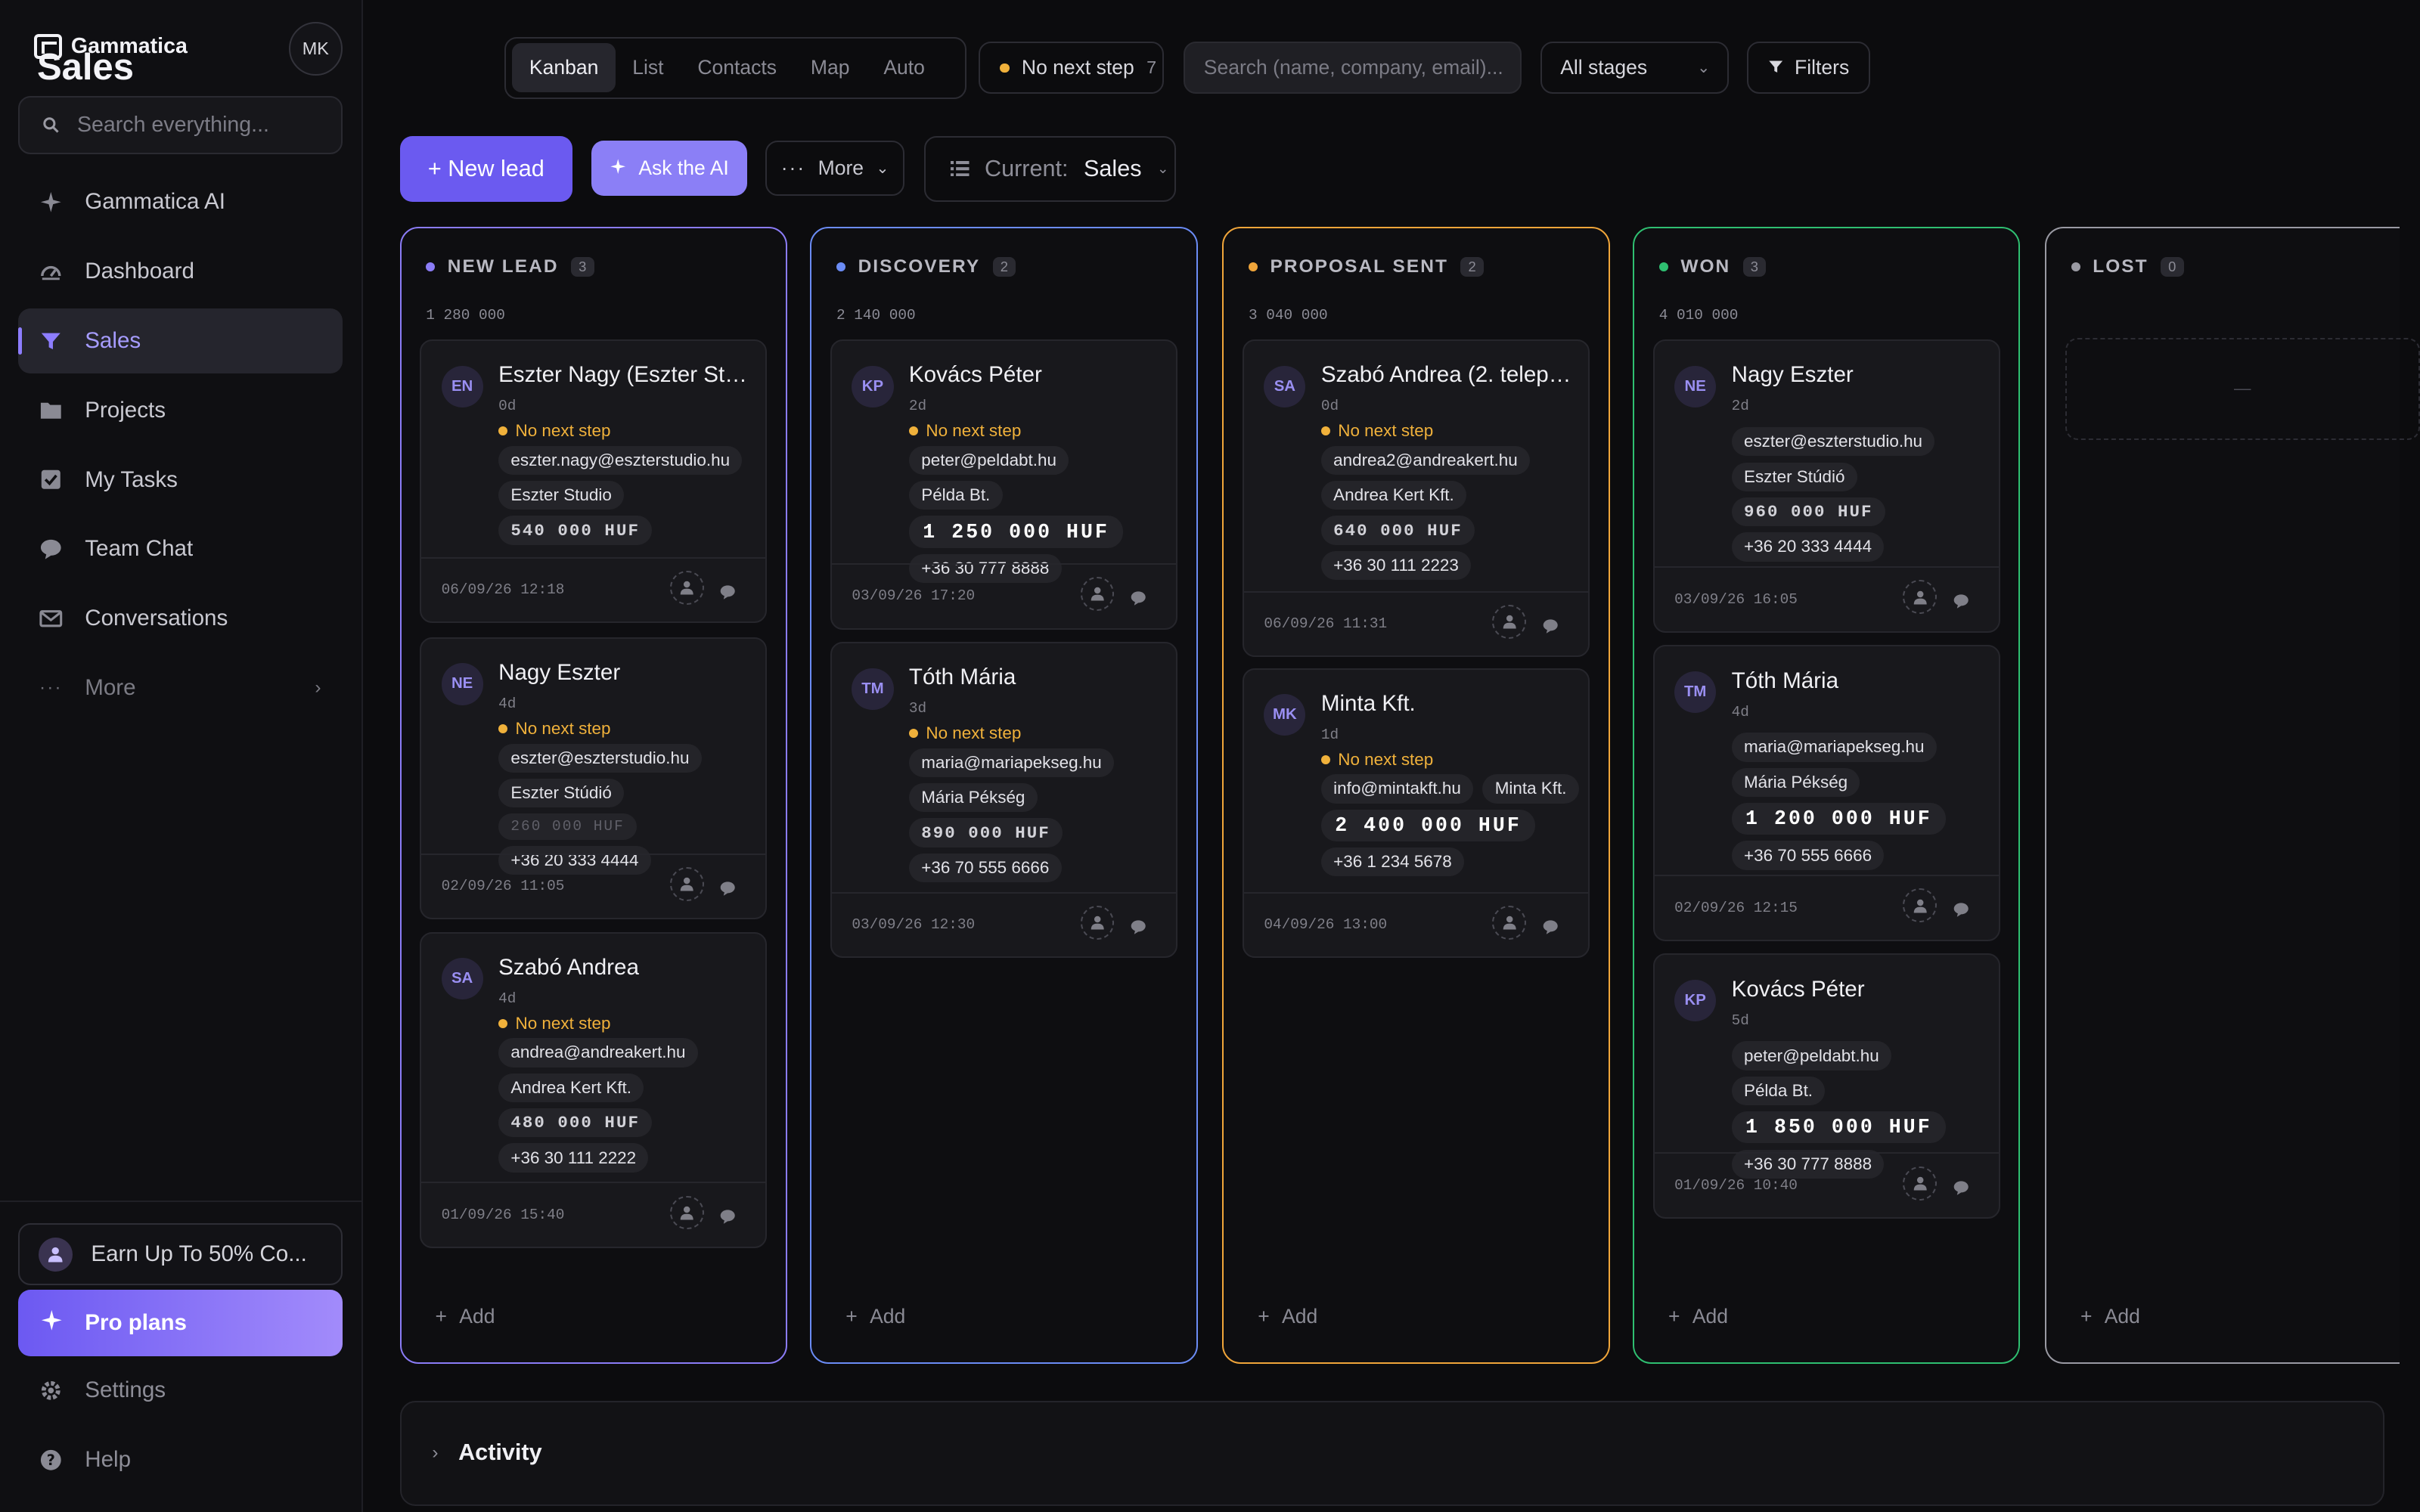  I want to click on card-date: 03/09/26 16:05, so click(1736, 599).